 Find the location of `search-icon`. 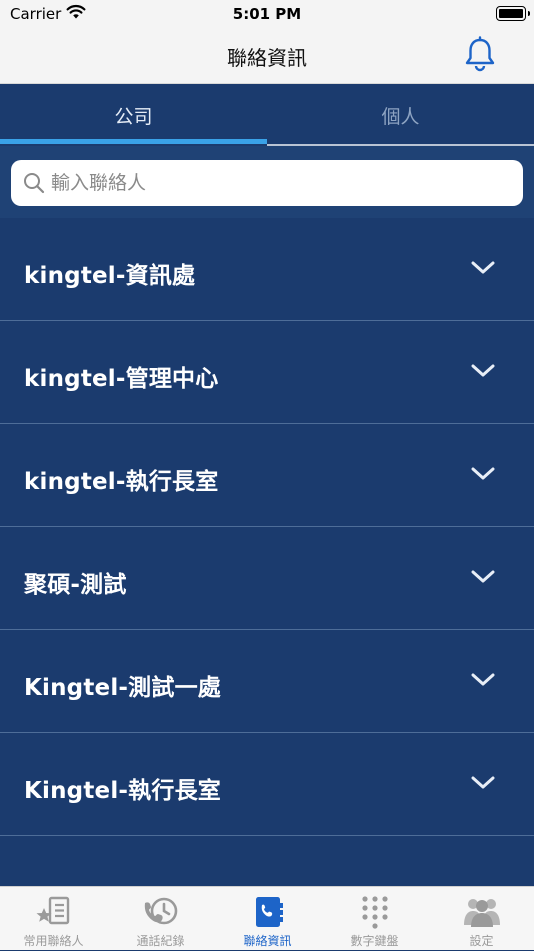

search-icon is located at coordinates (34, 185).